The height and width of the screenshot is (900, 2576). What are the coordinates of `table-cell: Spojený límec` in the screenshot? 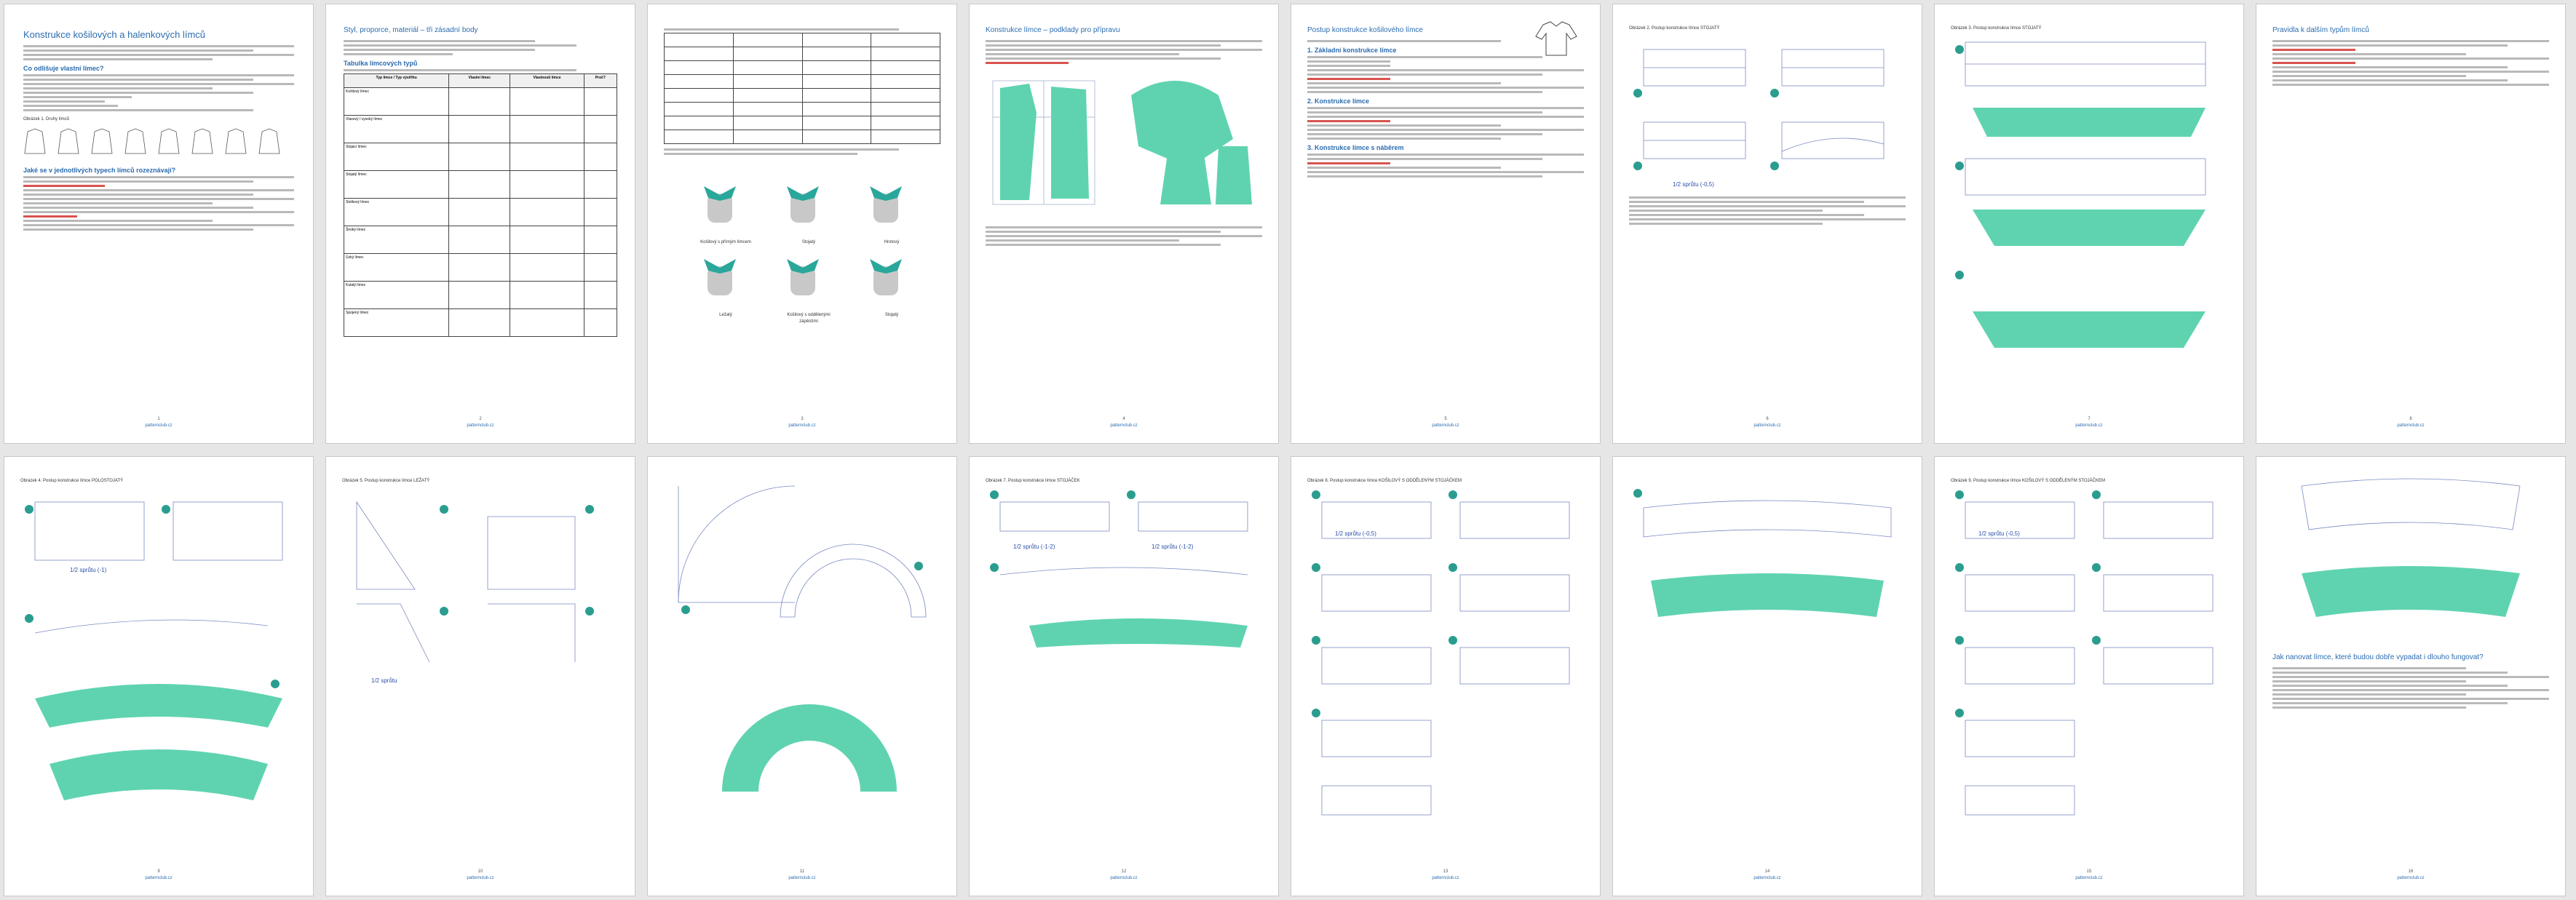 It's located at (396, 322).